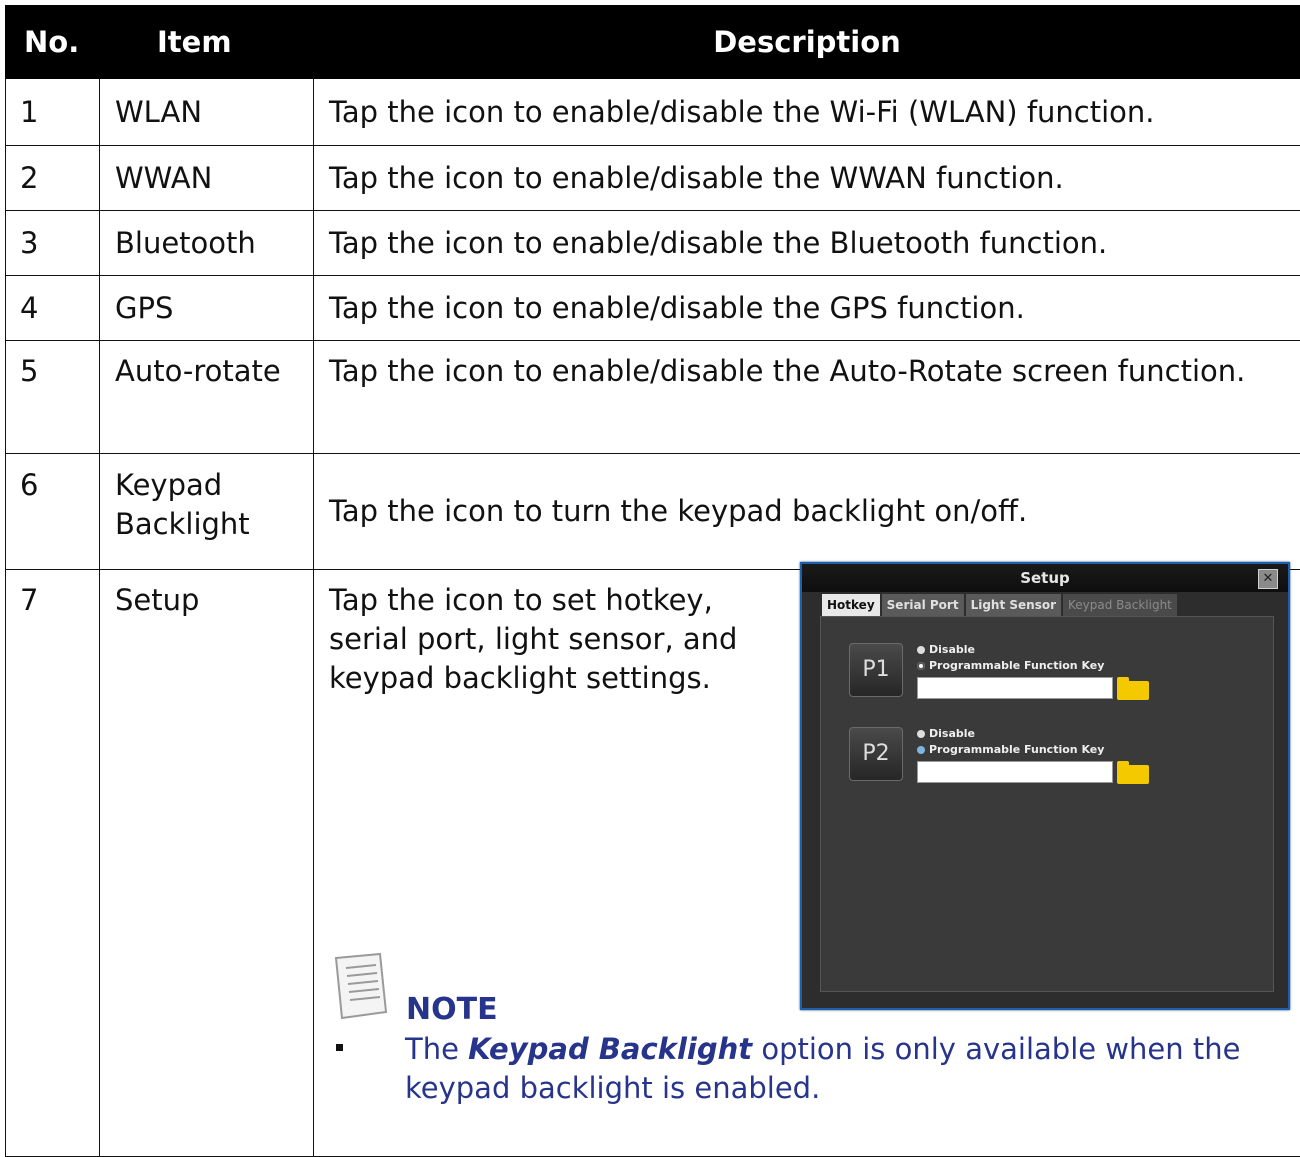  I want to click on note-text-bold: Keypad Backlight, so click(610, 1049).